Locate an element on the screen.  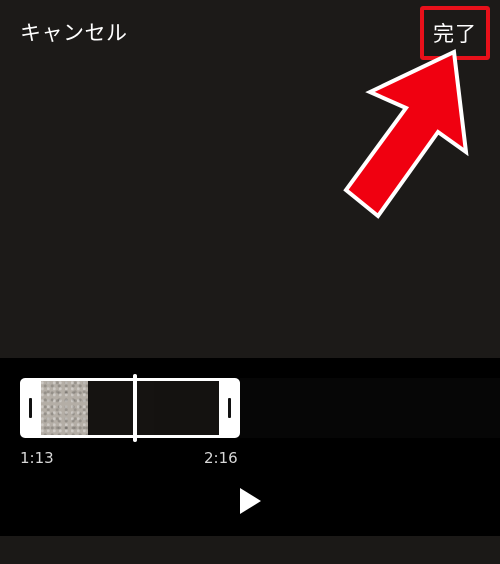
annotation-arrow-icon is located at coordinates (406, 133).